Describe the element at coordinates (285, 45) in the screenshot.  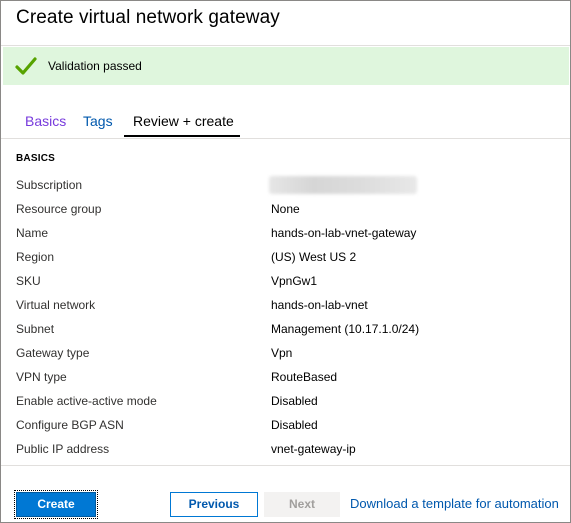
I see `header-divider` at that location.